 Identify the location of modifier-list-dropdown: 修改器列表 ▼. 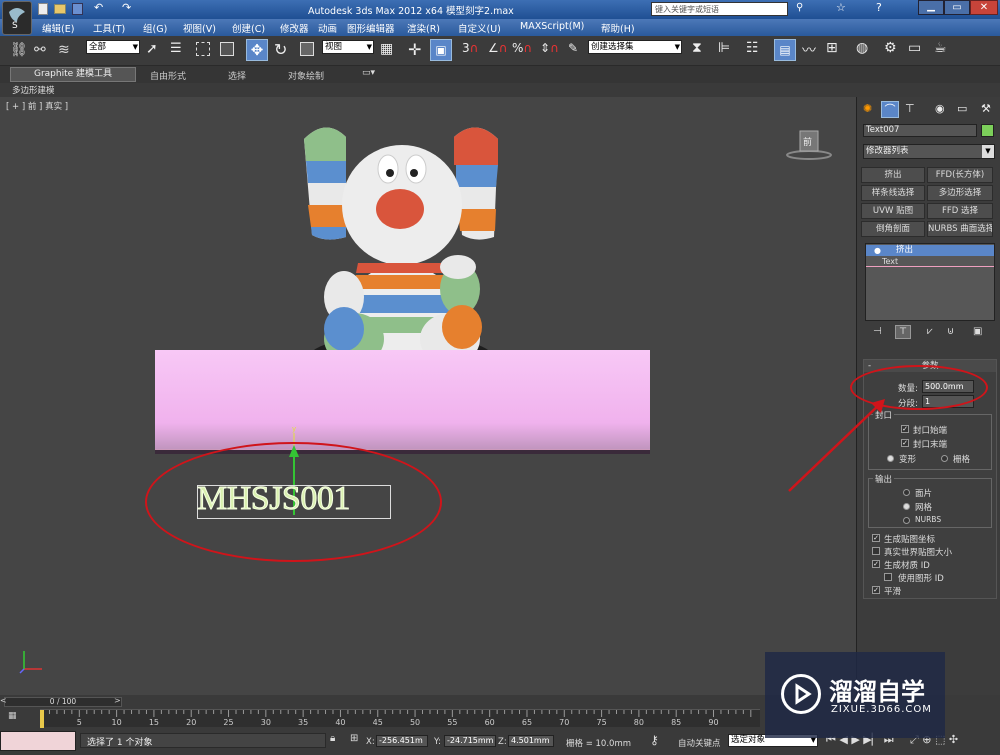
(929, 151).